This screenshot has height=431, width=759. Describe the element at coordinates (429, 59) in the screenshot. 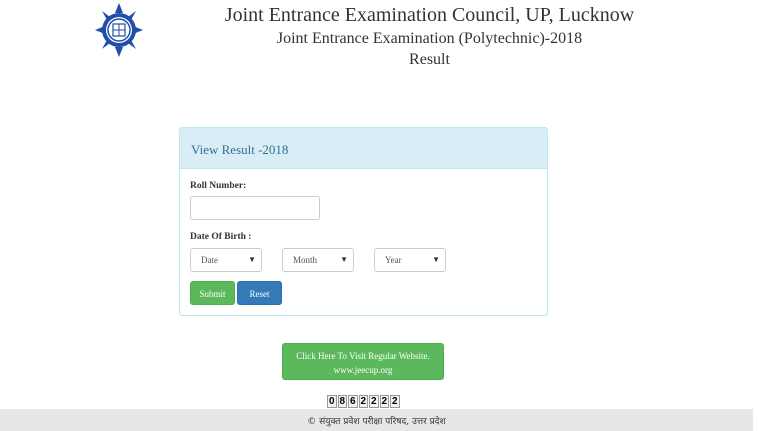

I see `page-title: Result` at that location.